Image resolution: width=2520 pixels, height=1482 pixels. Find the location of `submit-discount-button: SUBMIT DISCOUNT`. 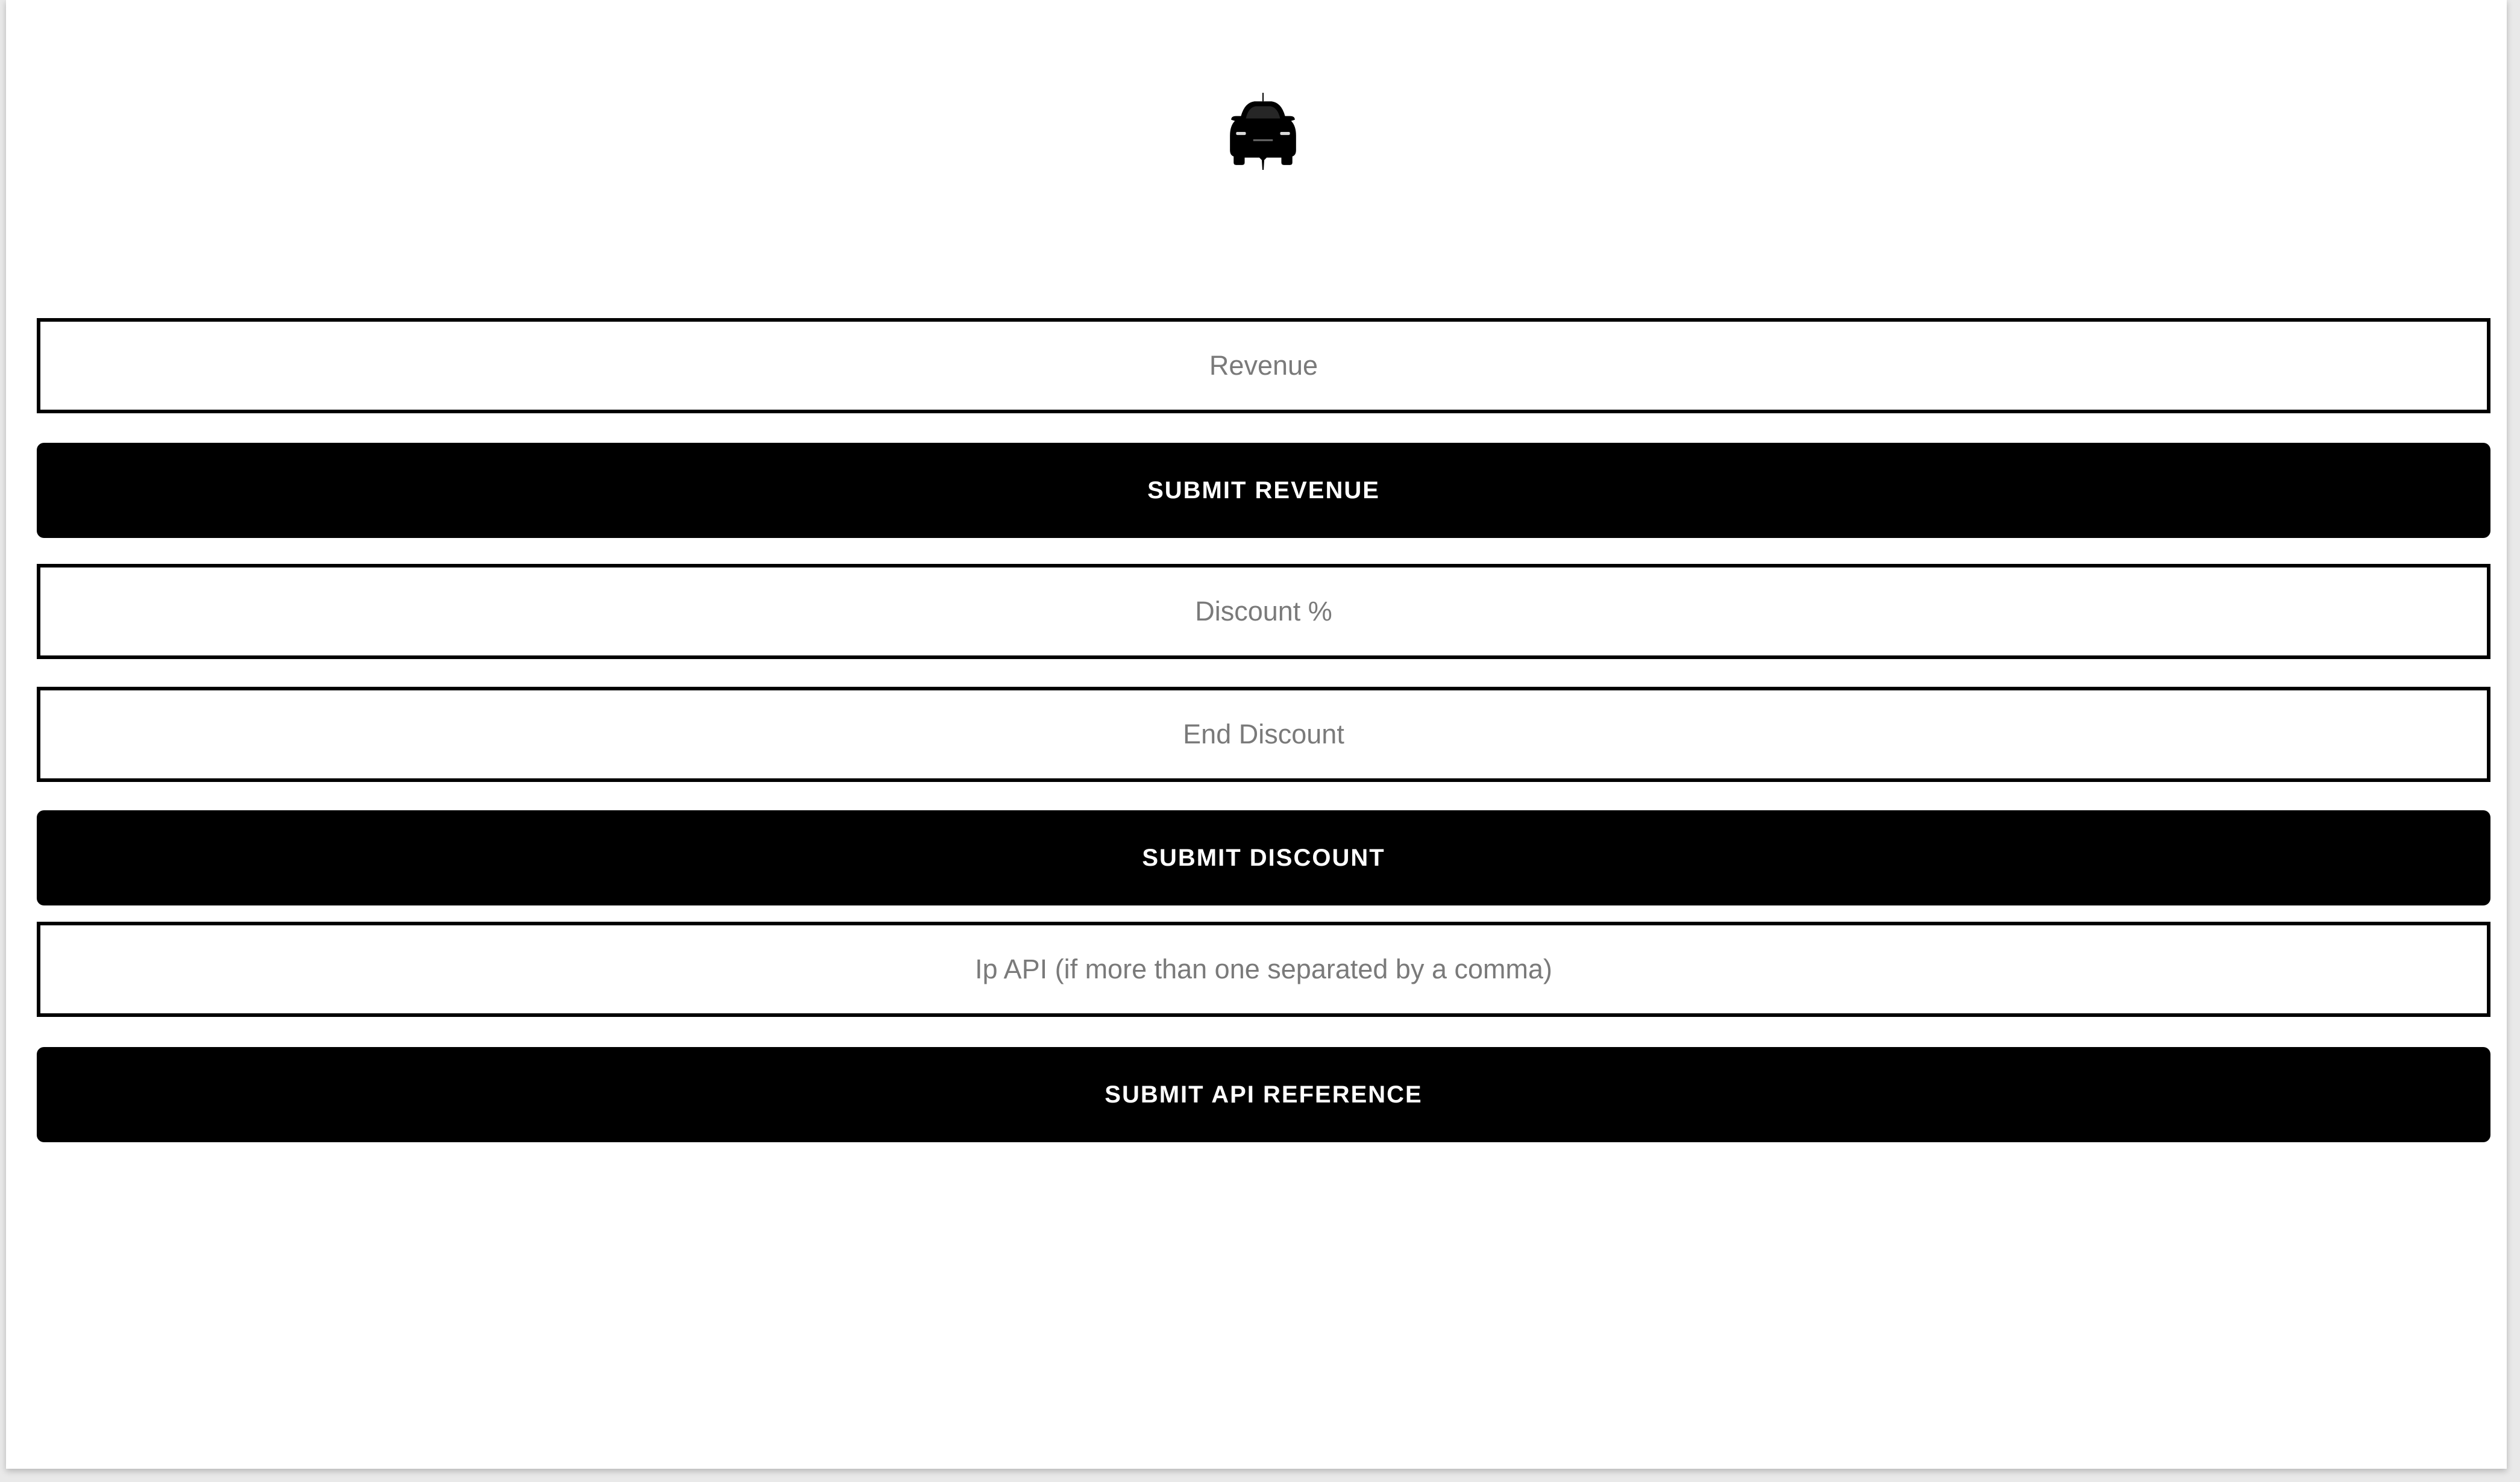

submit-discount-button: SUBMIT DISCOUNT is located at coordinates (1263, 857).